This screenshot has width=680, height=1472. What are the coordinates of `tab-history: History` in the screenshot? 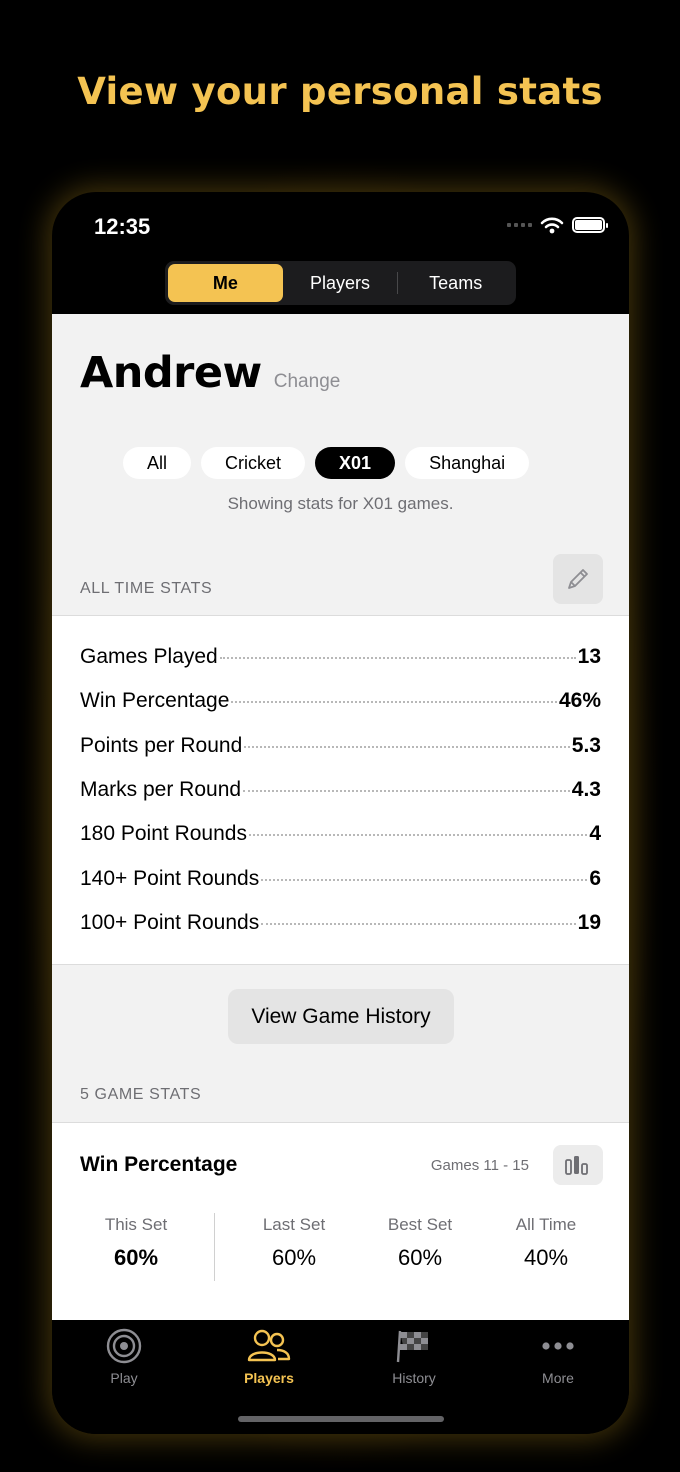 It's located at (414, 1357).